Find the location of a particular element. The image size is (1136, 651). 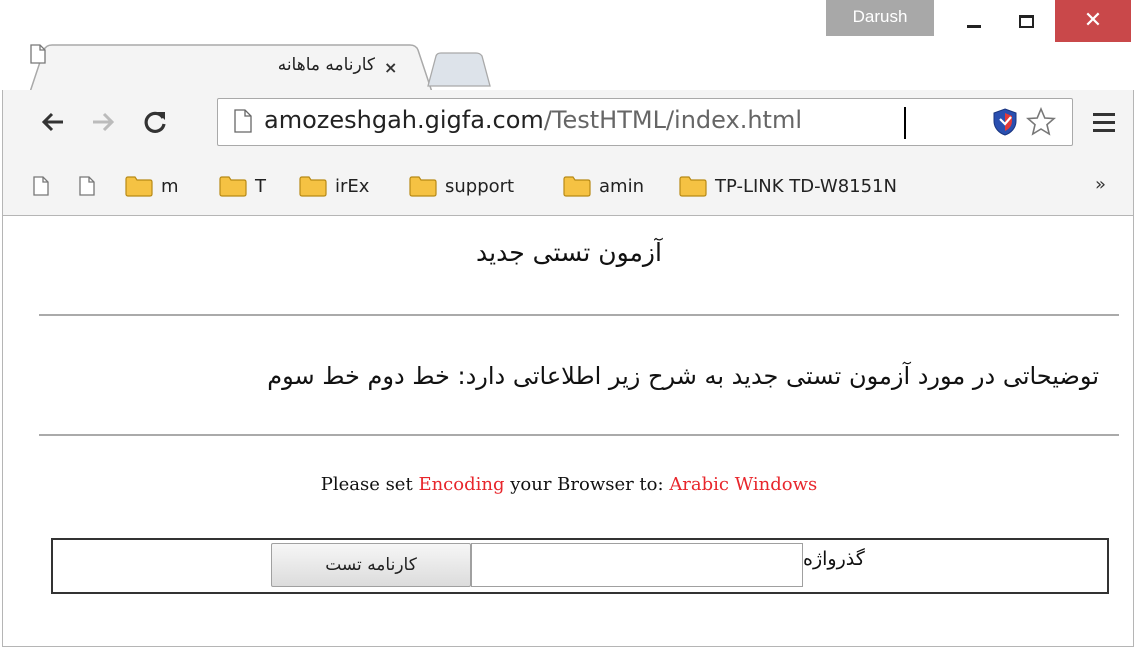

address-bar: amozeshgah.gigfa.com/TestHTML/index.html is located at coordinates (645, 122).